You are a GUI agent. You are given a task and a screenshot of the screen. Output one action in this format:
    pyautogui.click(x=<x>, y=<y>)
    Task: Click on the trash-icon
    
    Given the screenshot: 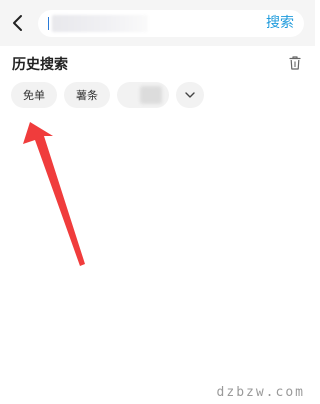 What is the action you would take?
    pyautogui.click(x=295, y=63)
    